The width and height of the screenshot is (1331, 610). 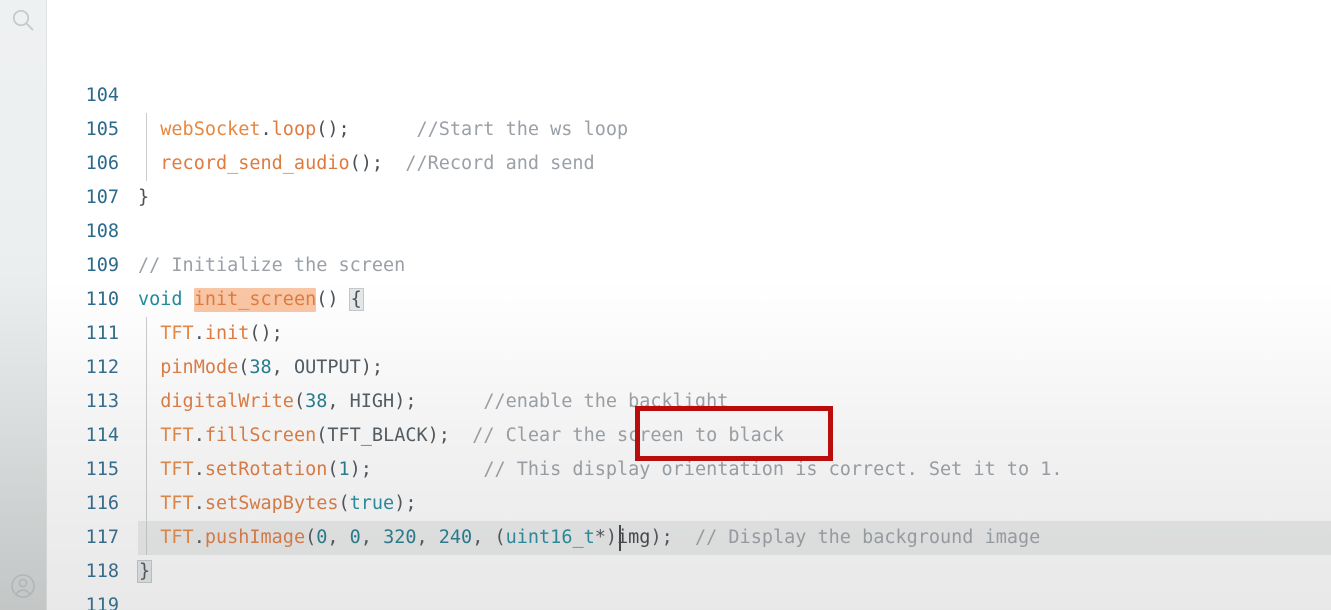 What do you see at coordinates (316, 401) in the screenshot?
I see `code-token: 38` at bounding box center [316, 401].